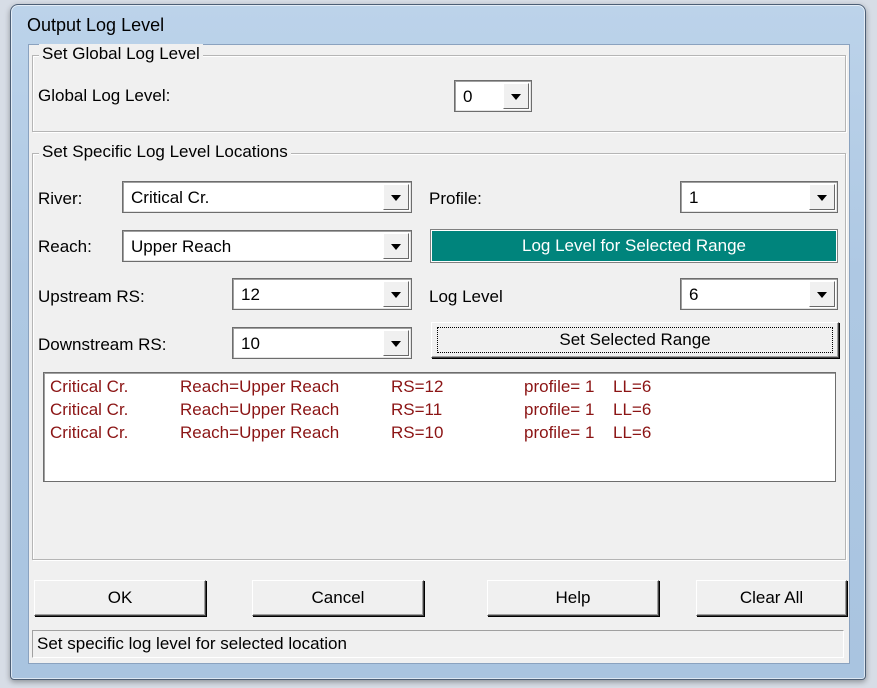 The height and width of the screenshot is (688, 877). I want to click on specific-group-title: Set Specific Log Level Locations, so click(165, 152).